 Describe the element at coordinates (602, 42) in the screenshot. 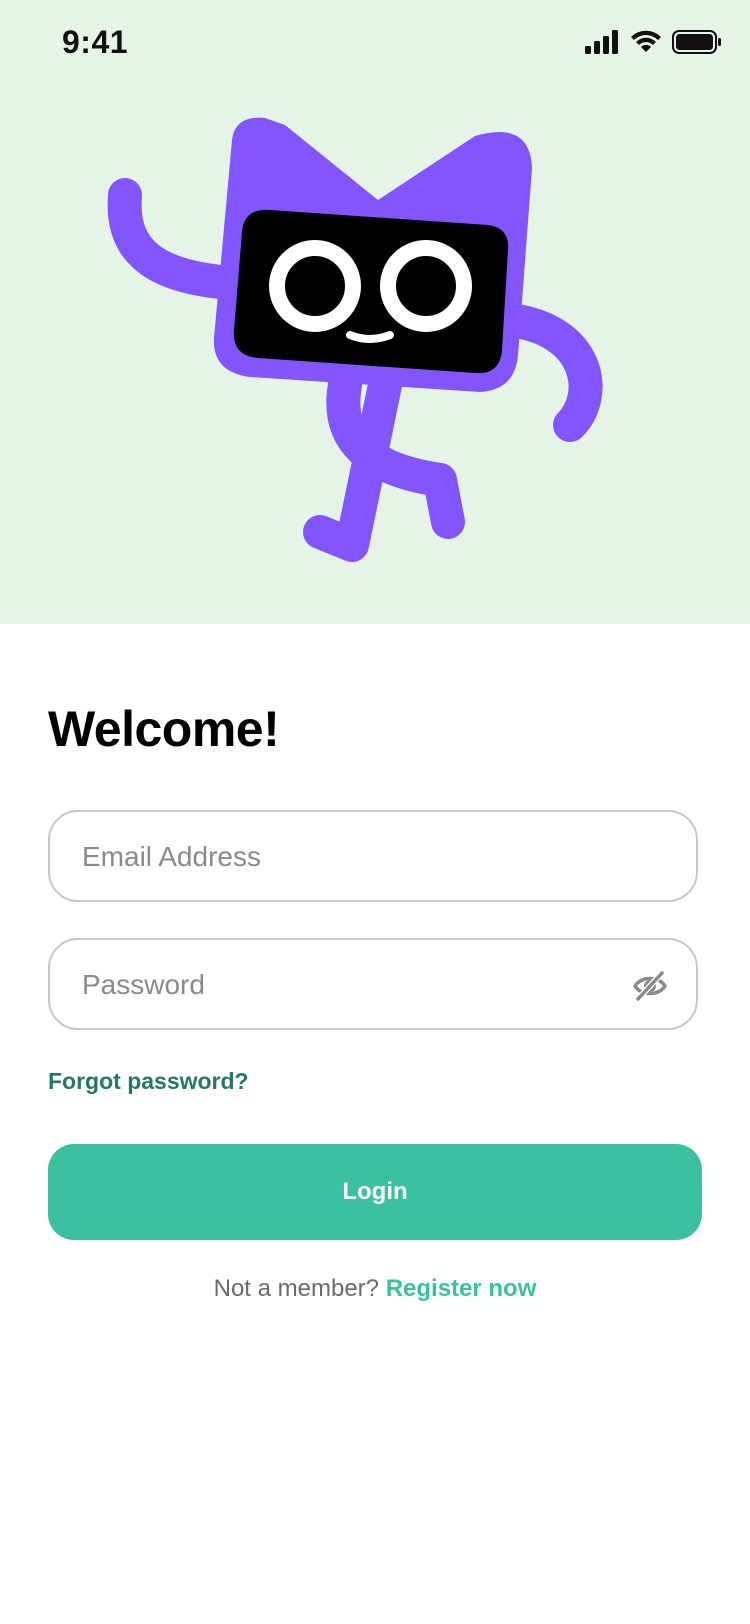

I see `cellular-signal-icon` at that location.